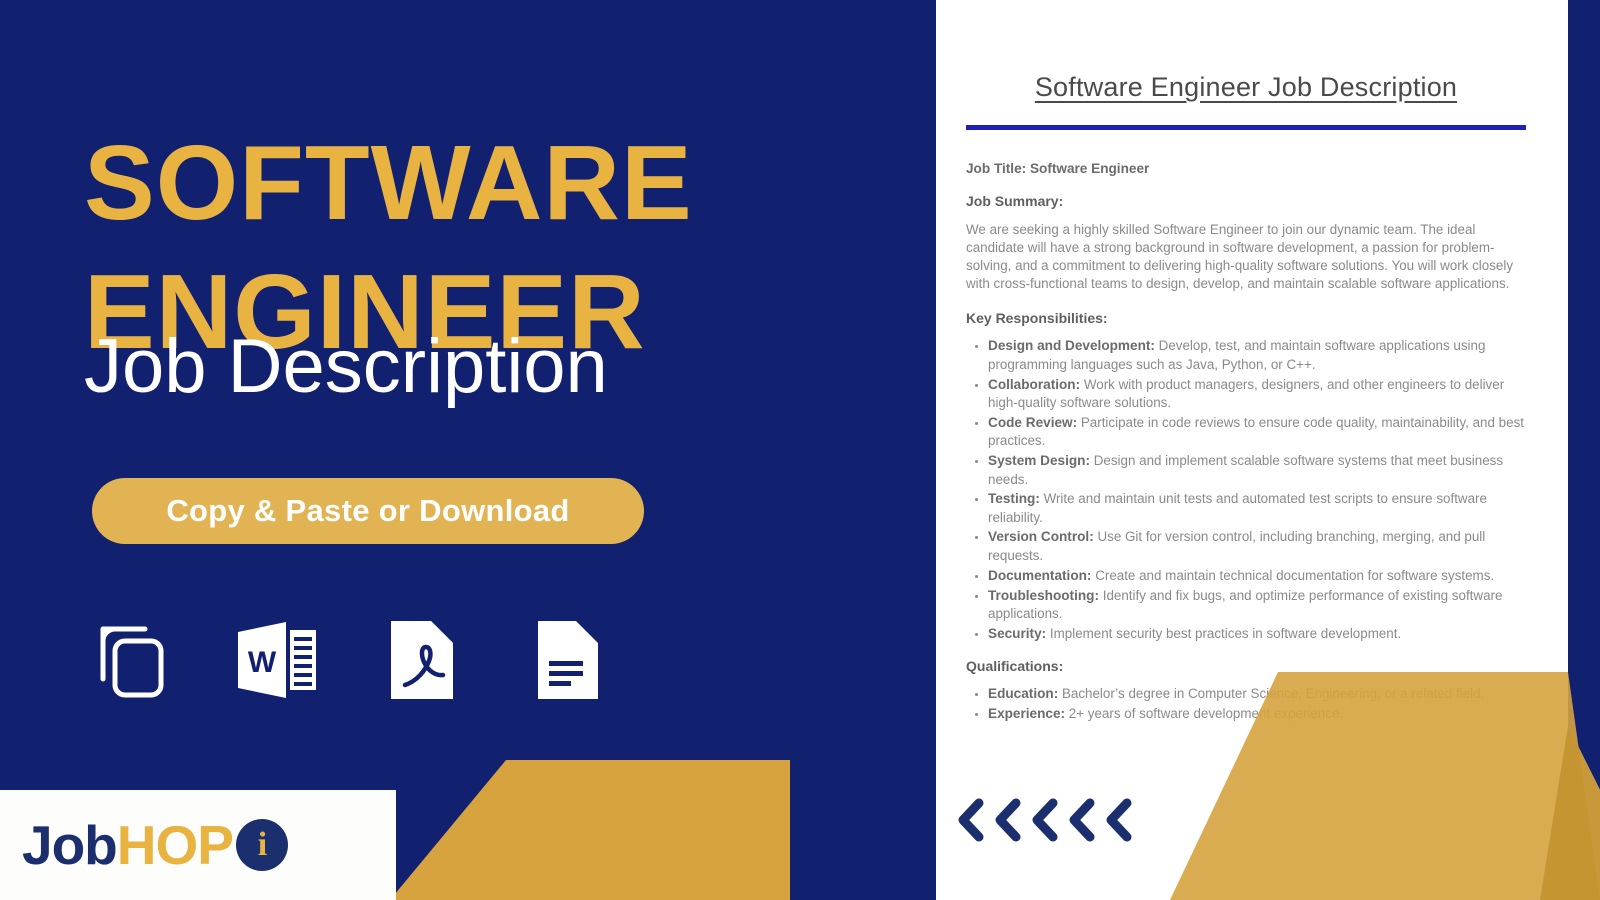 Image resolution: width=1600 pixels, height=900 pixels. What do you see at coordinates (1034, 384) in the screenshot?
I see `responsibility-term: Collaboration:` at bounding box center [1034, 384].